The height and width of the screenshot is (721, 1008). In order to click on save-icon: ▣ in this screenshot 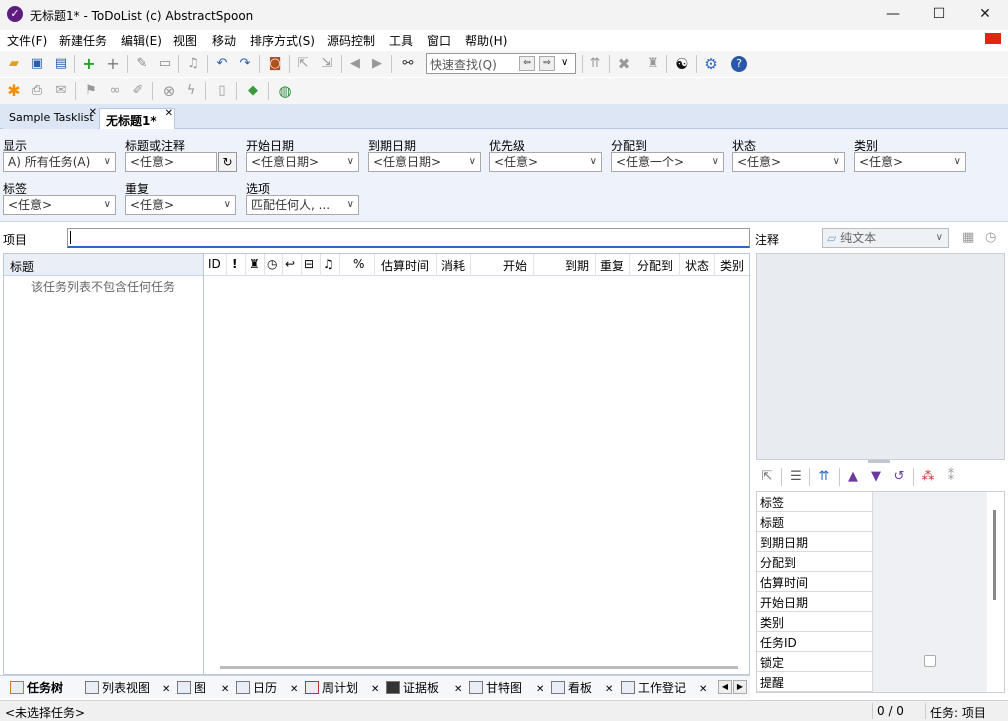, I will do `click(37, 64)`.